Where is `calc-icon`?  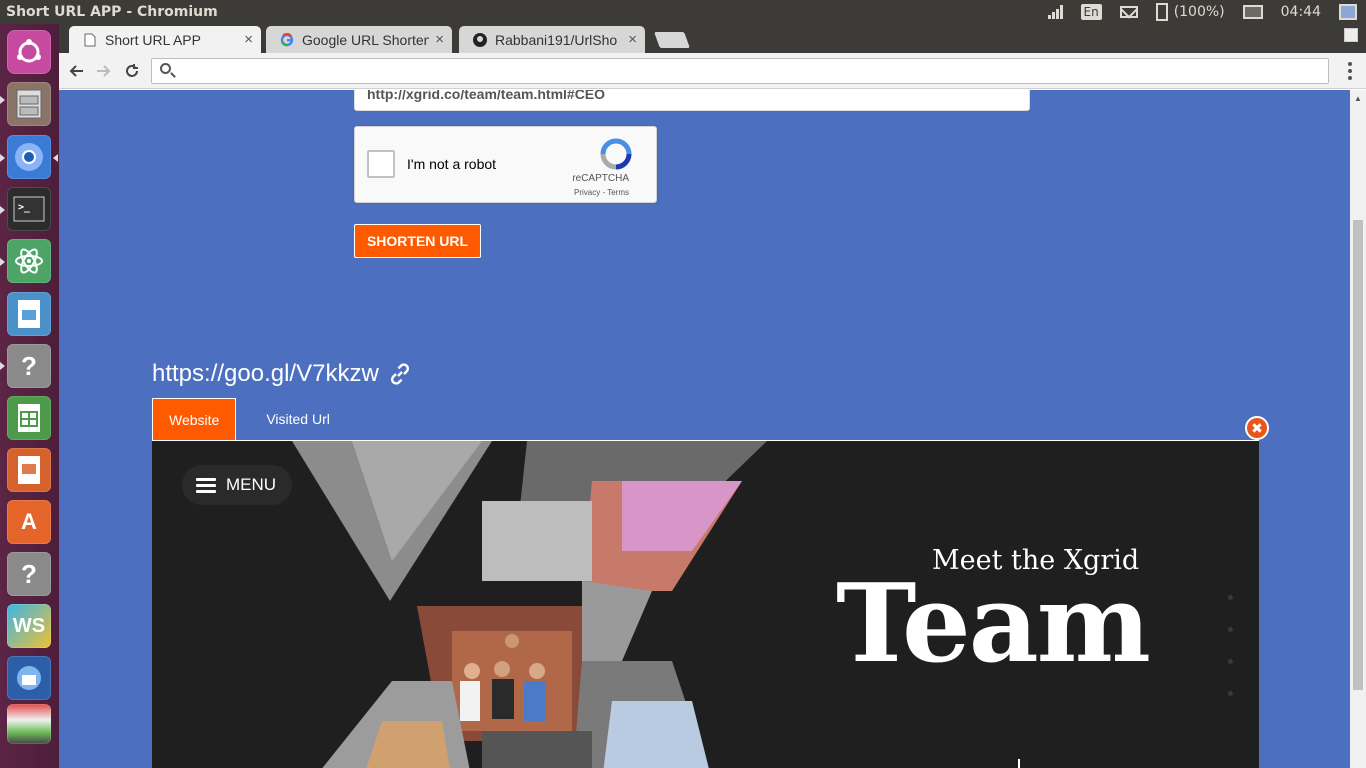 calc-icon is located at coordinates (29, 418).